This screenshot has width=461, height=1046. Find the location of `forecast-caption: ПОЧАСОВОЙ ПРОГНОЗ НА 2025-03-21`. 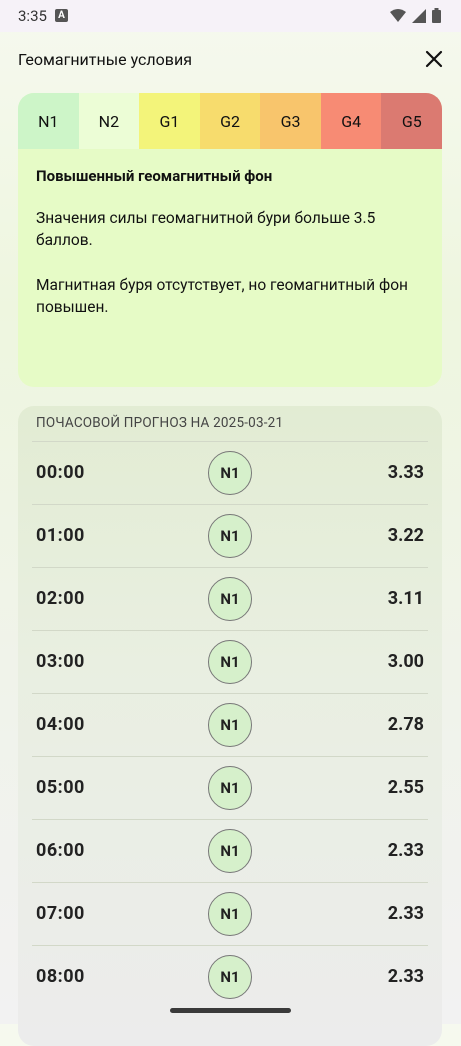

forecast-caption: ПОЧАСОВОЙ ПРОГНОЗ НА 2025-03-21 is located at coordinates (160, 423).